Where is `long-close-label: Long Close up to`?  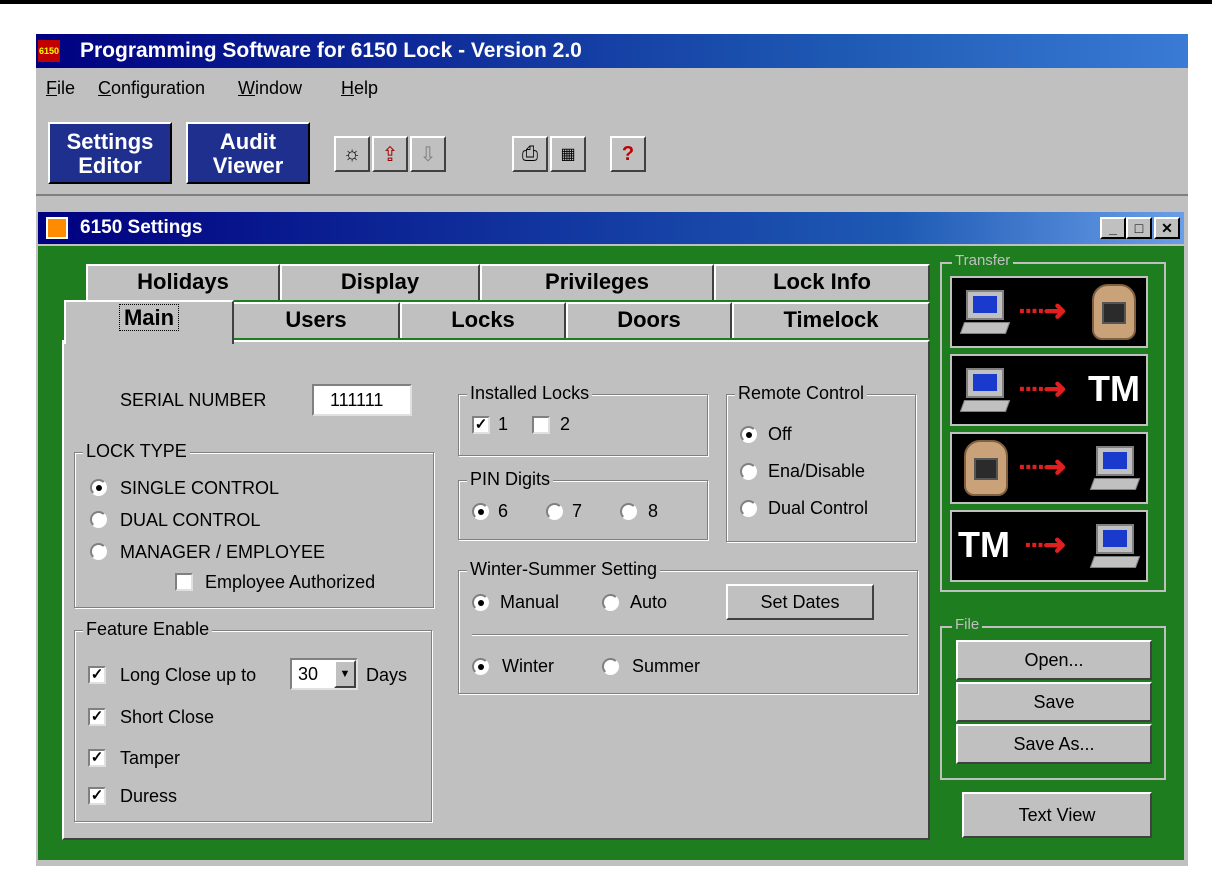
long-close-label: Long Close up to is located at coordinates (188, 675).